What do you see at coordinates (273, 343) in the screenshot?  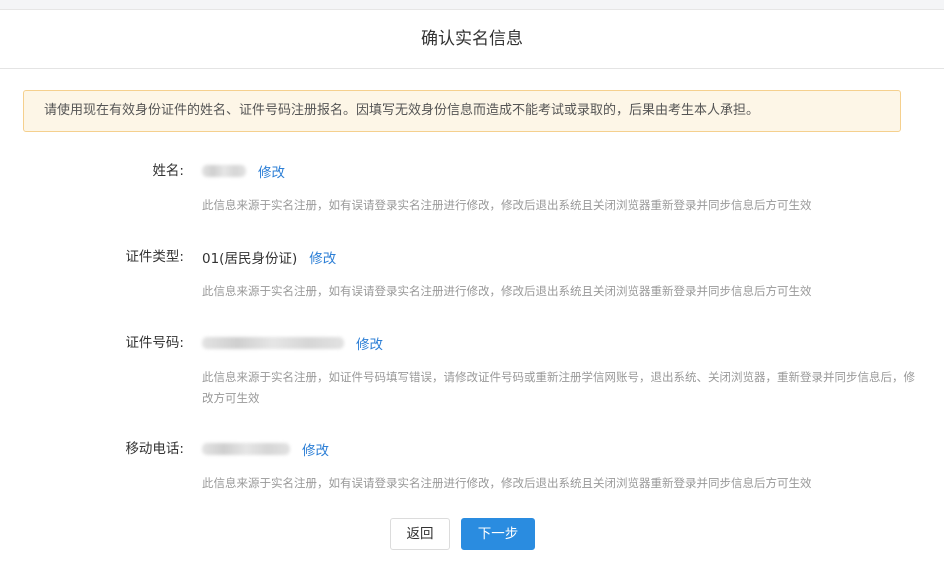 I see `redacted-id-number` at bounding box center [273, 343].